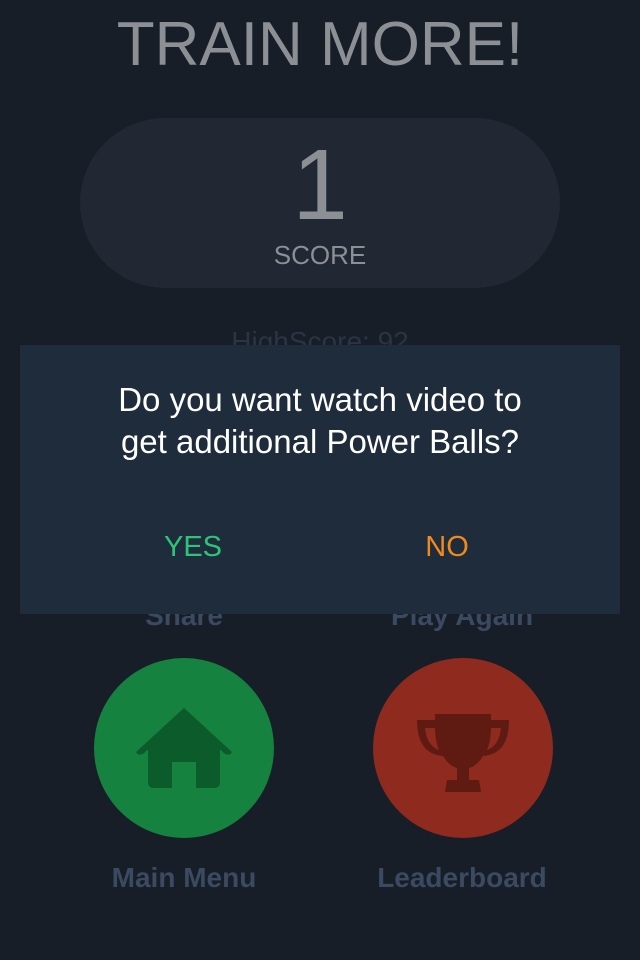 The height and width of the screenshot is (960, 640). Describe the element at coordinates (447, 547) in the screenshot. I see `no-button: NO` at that location.